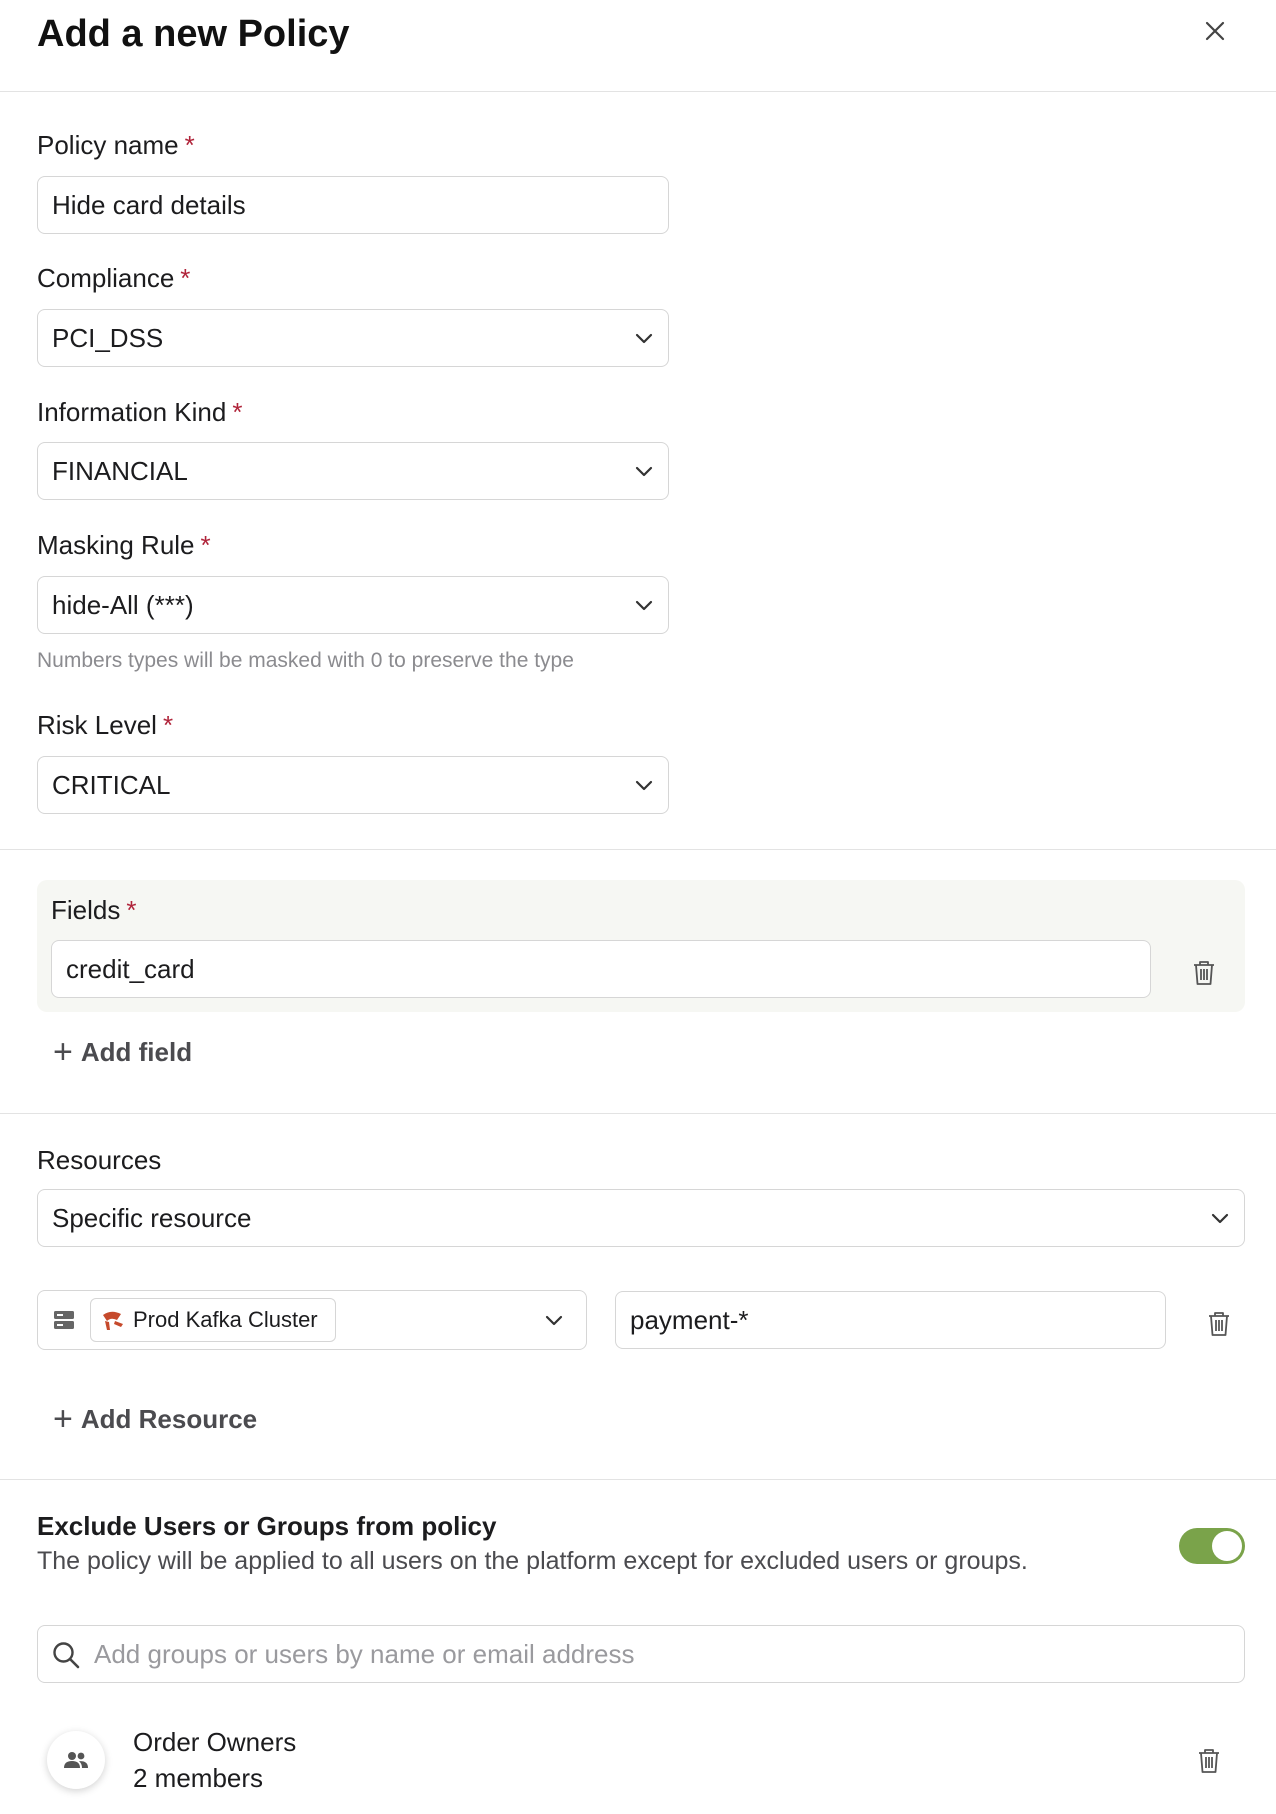 The height and width of the screenshot is (1814, 1276). I want to click on cluster-chip: Prod Kafka Cluster, so click(213, 1320).